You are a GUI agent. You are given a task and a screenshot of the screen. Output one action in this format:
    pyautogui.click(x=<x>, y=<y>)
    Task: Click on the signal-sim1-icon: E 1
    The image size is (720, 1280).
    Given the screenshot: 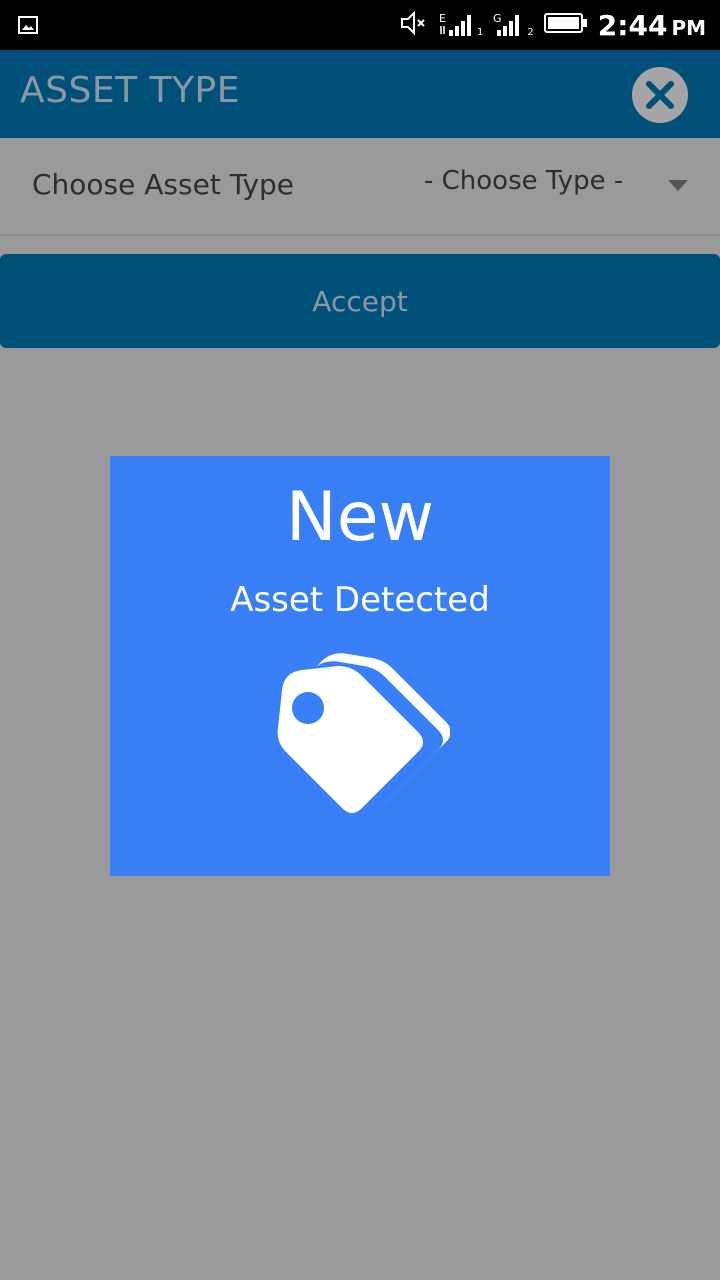 What is the action you would take?
    pyautogui.click(x=461, y=25)
    